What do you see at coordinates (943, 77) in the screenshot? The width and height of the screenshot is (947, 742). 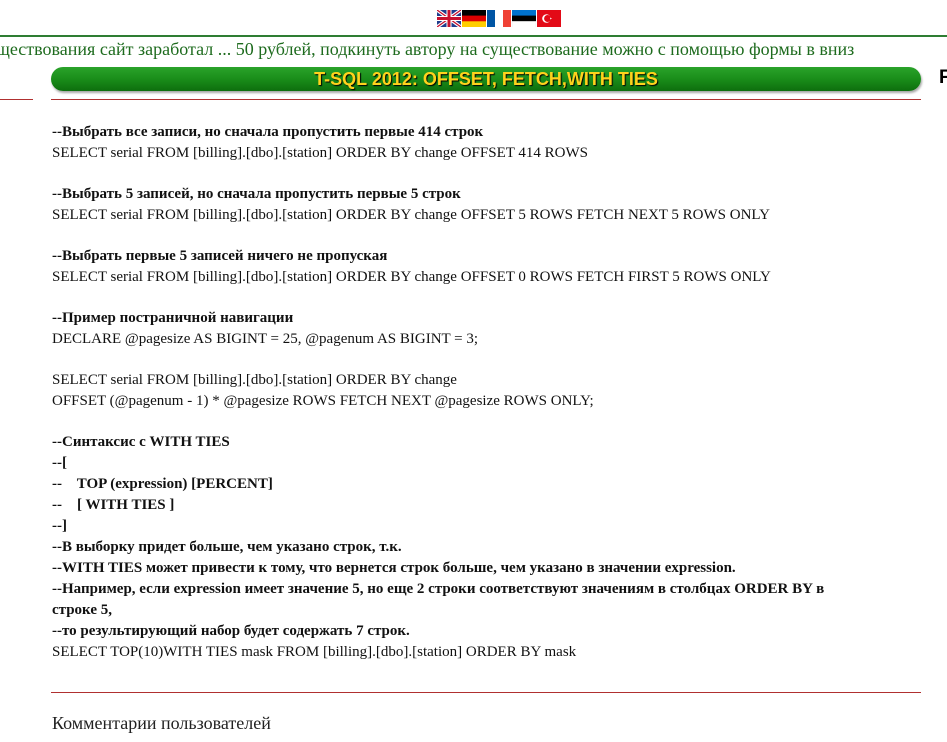 I see `right-column-letter: F` at bounding box center [943, 77].